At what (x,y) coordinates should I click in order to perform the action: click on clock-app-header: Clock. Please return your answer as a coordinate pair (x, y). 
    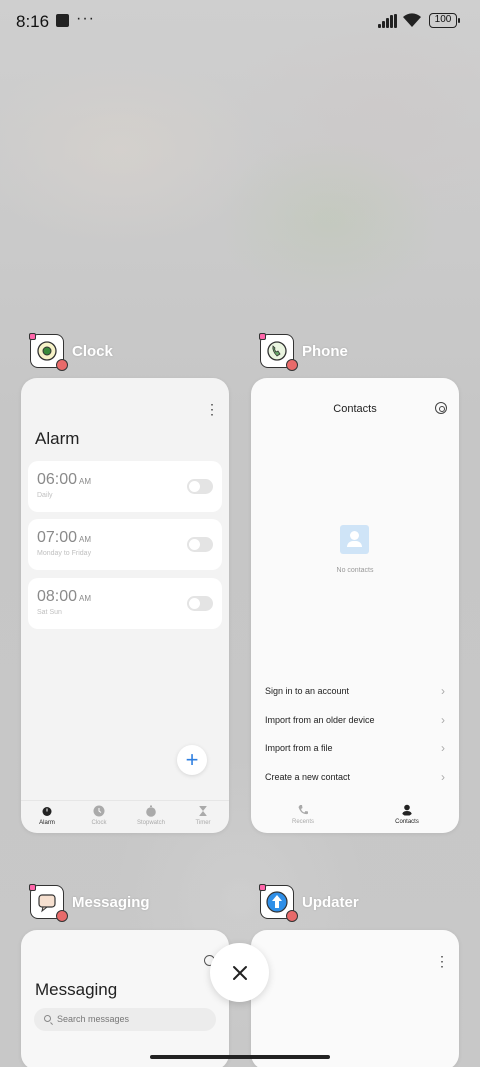
    Looking at the image, I should click on (71, 352).